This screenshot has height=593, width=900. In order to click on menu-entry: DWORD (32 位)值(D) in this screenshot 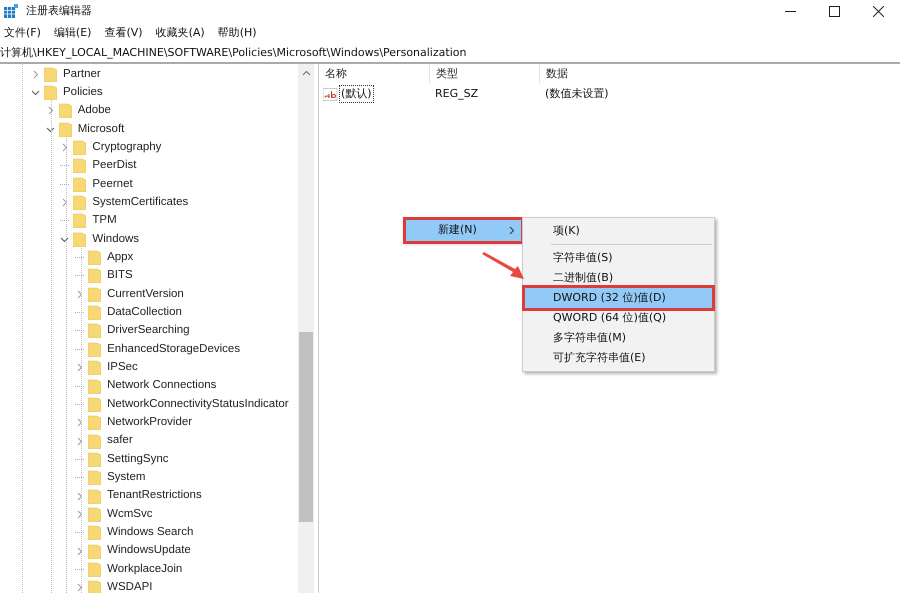, I will do `click(618, 298)`.